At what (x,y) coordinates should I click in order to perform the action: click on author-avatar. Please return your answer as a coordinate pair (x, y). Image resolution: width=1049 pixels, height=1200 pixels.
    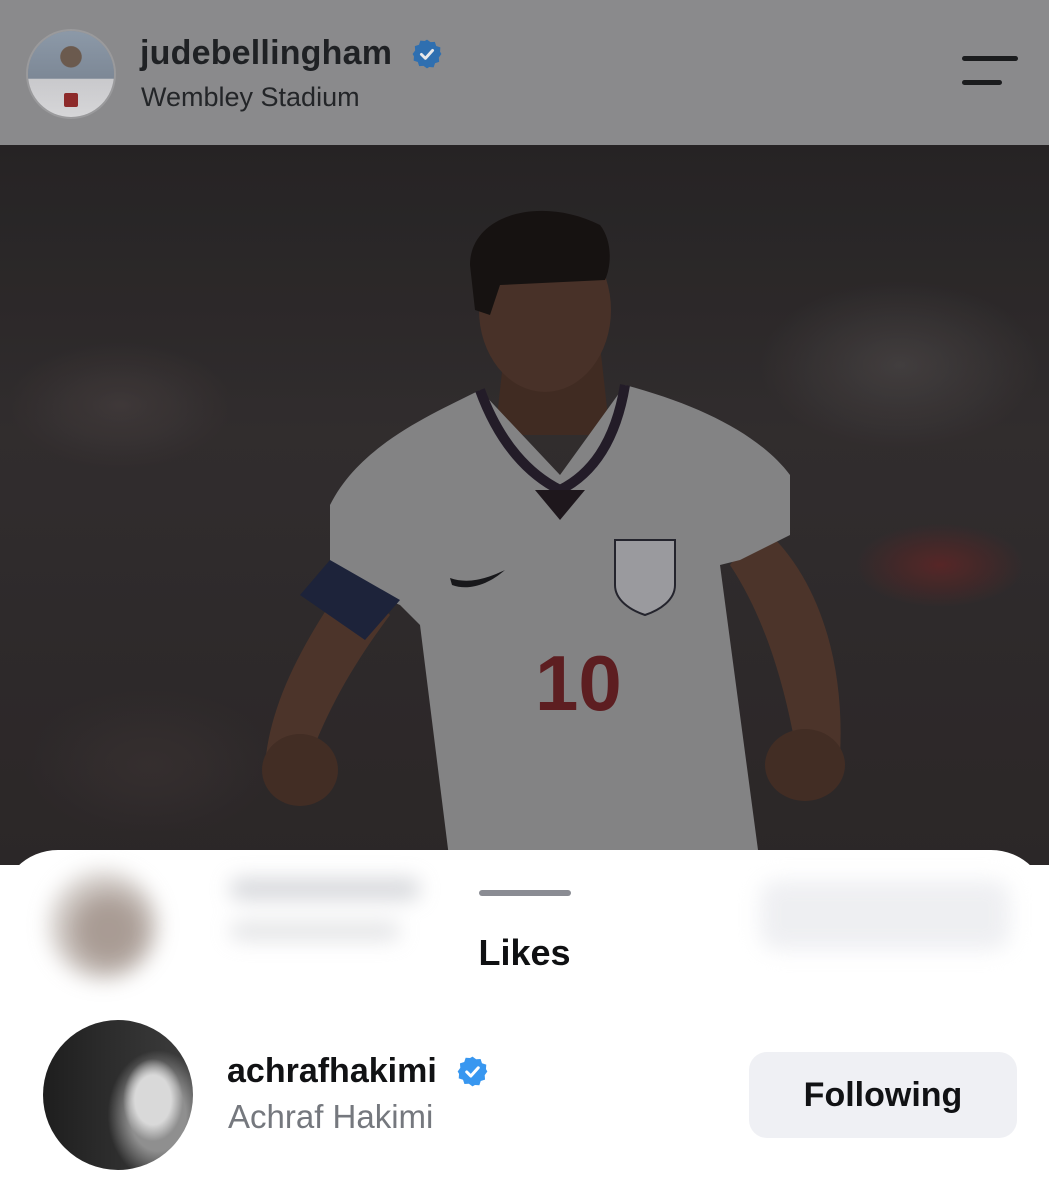
    Looking at the image, I should click on (71, 74).